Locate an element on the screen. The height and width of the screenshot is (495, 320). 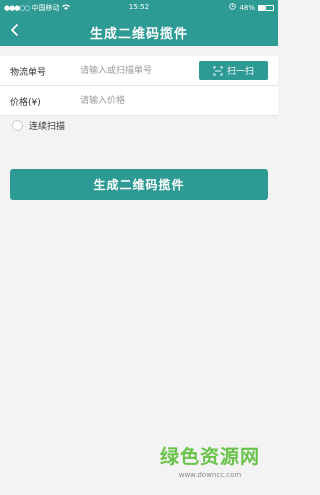
tracking-number-label: 物流单号 is located at coordinates (28, 73).